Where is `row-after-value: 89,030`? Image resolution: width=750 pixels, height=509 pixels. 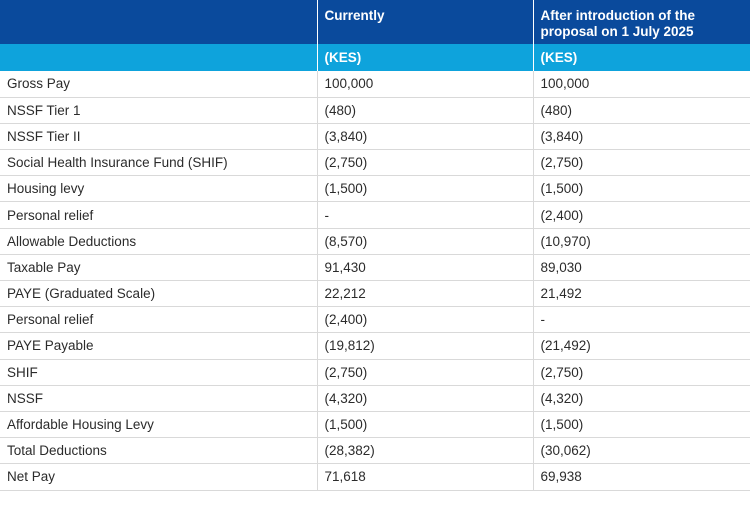 row-after-value: 89,030 is located at coordinates (641, 268).